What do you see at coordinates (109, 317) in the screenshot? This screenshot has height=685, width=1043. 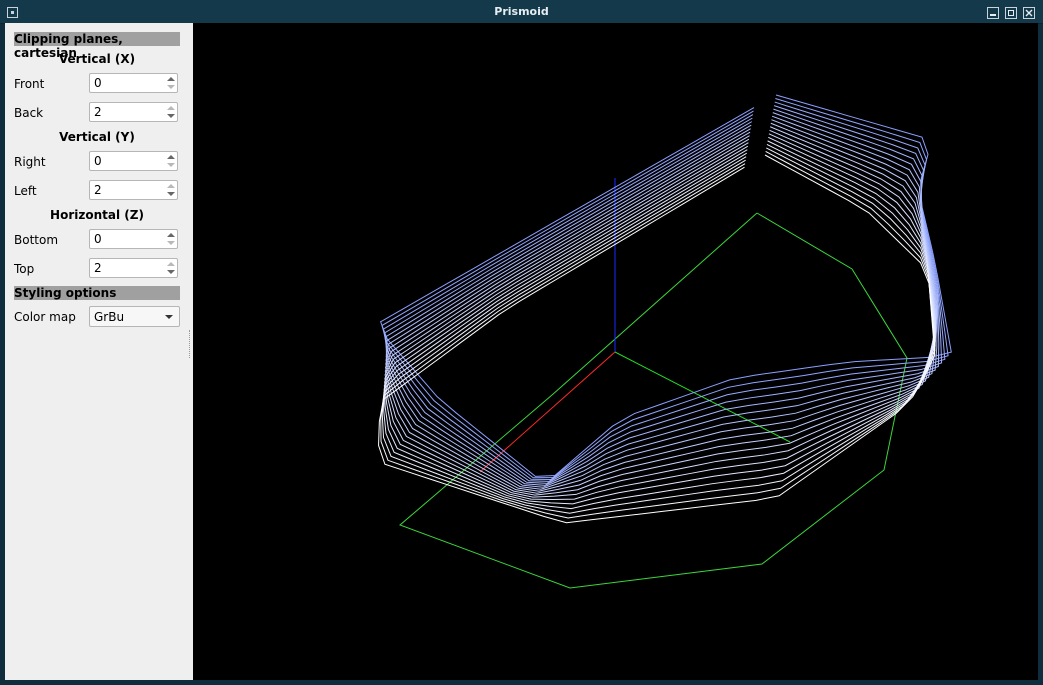 I see `colormap-value: GrBu` at bounding box center [109, 317].